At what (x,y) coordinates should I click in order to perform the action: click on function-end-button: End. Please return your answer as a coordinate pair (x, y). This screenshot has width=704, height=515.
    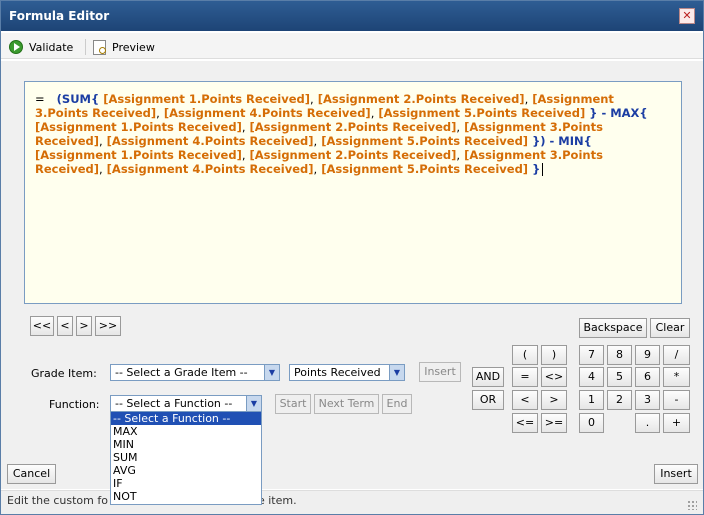
    Looking at the image, I should click on (397, 404).